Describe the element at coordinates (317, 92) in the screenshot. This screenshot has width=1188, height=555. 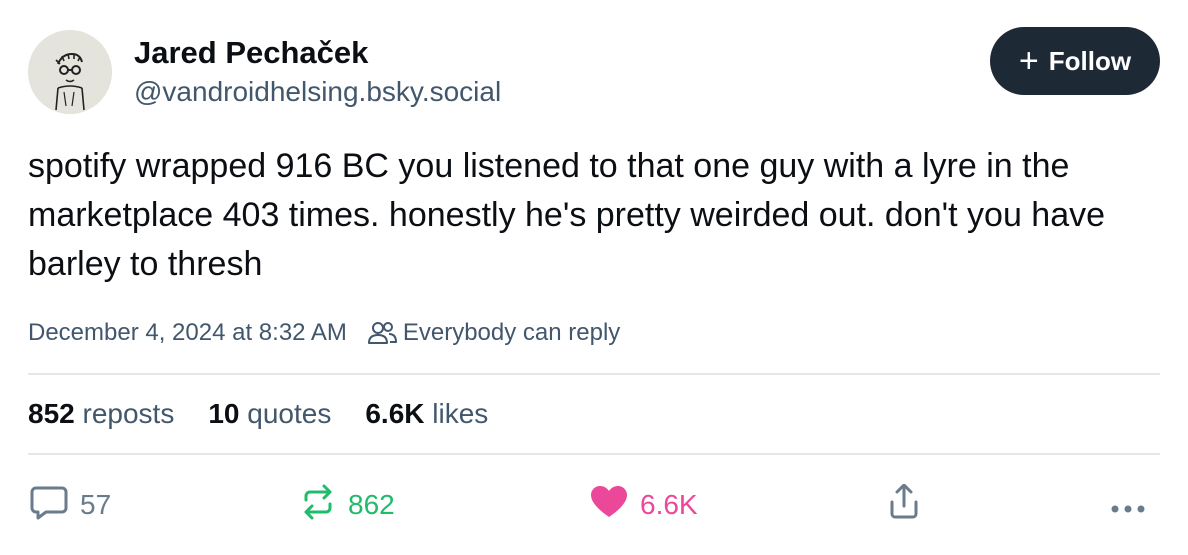
I see `author-handle: @vandroidhelsing.bsky.social` at that location.